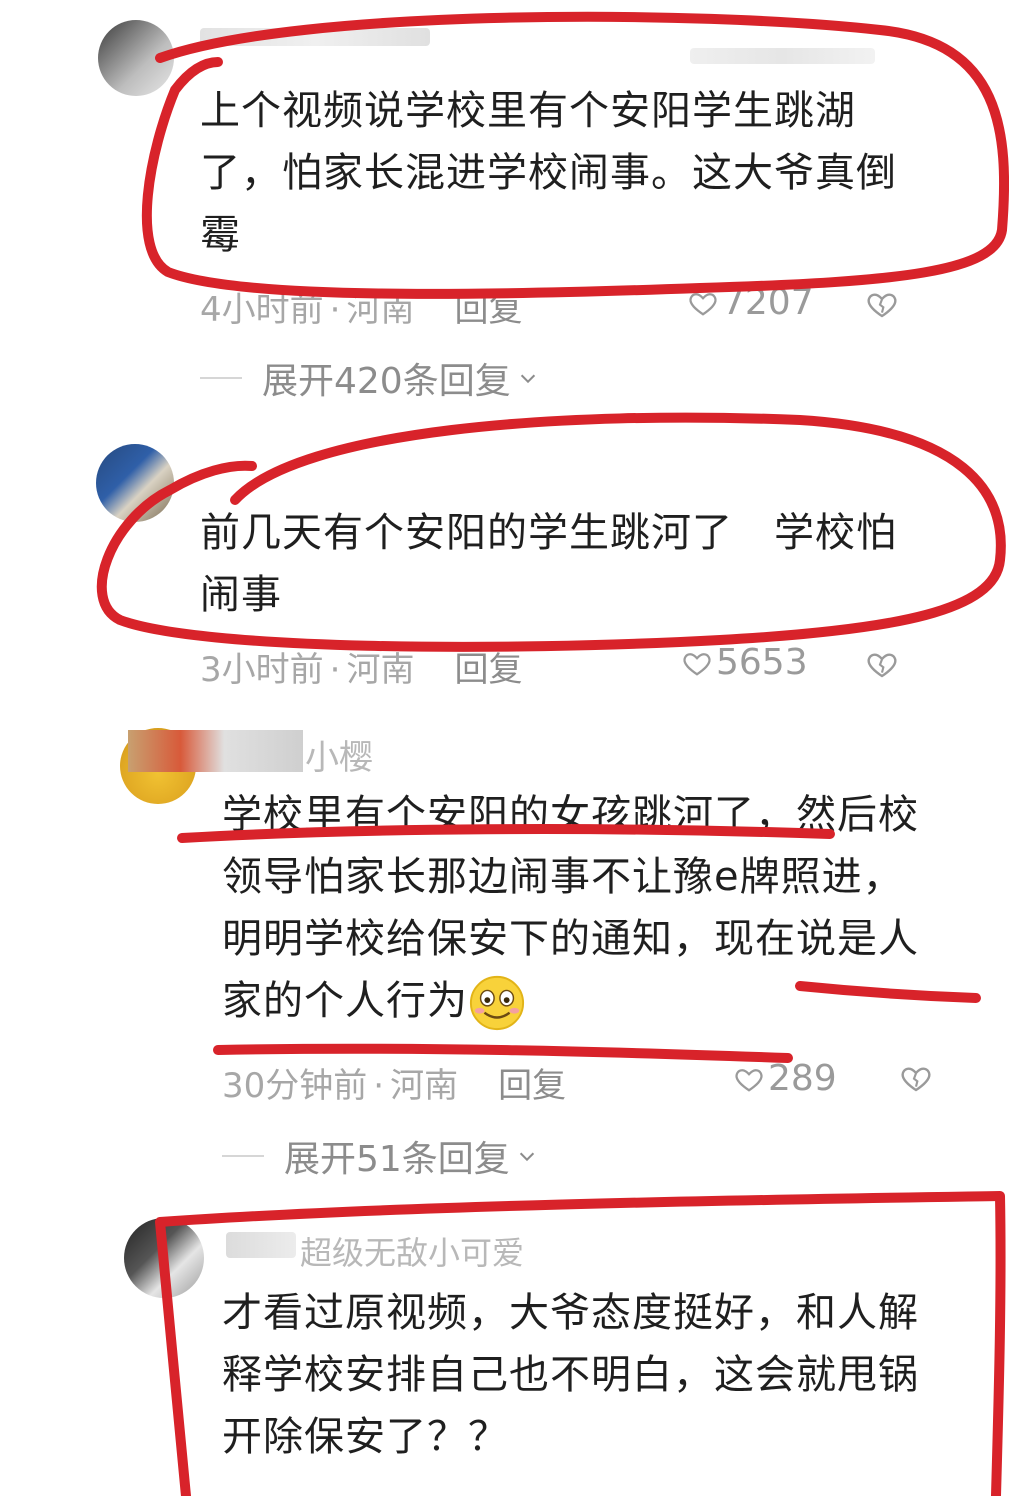 Image resolution: width=1009 pixels, height=1496 pixels. Describe the element at coordinates (295, 1086) in the screenshot. I see `comment-time: 30分钟前` at that location.